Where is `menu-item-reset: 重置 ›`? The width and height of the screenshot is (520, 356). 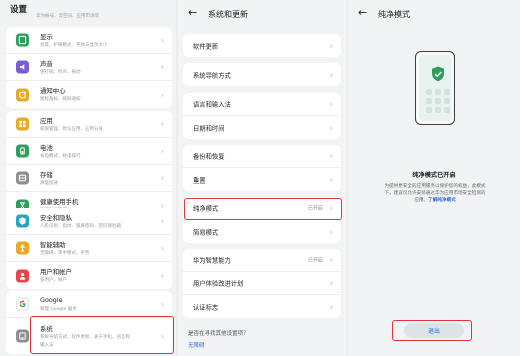 menu-item-reset: 重置 › is located at coordinates (262, 179).